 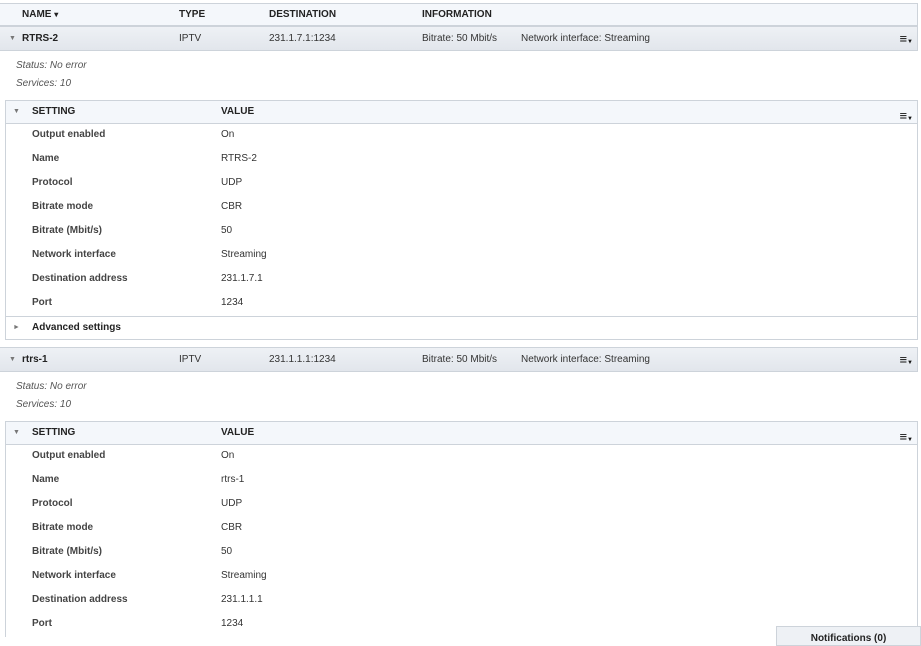 I want to click on column-information: INFORMATION, so click(x=457, y=15).